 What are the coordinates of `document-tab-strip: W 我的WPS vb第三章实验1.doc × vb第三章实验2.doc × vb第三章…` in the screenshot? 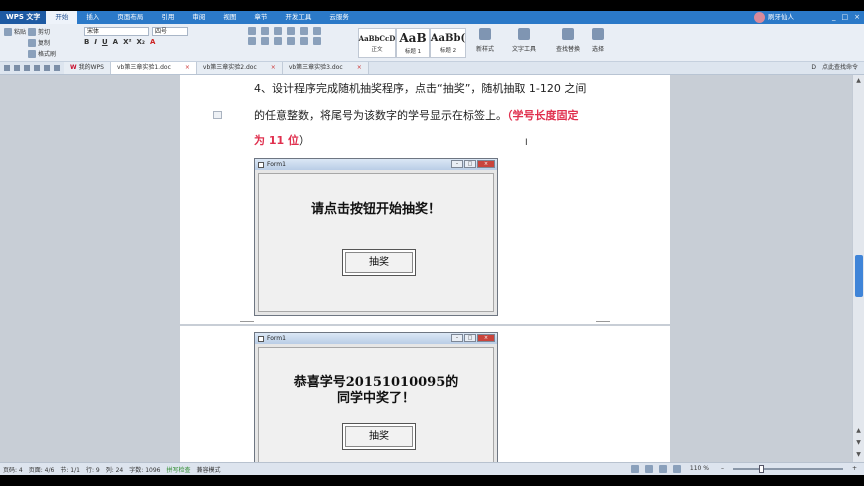 It's located at (432, 68).